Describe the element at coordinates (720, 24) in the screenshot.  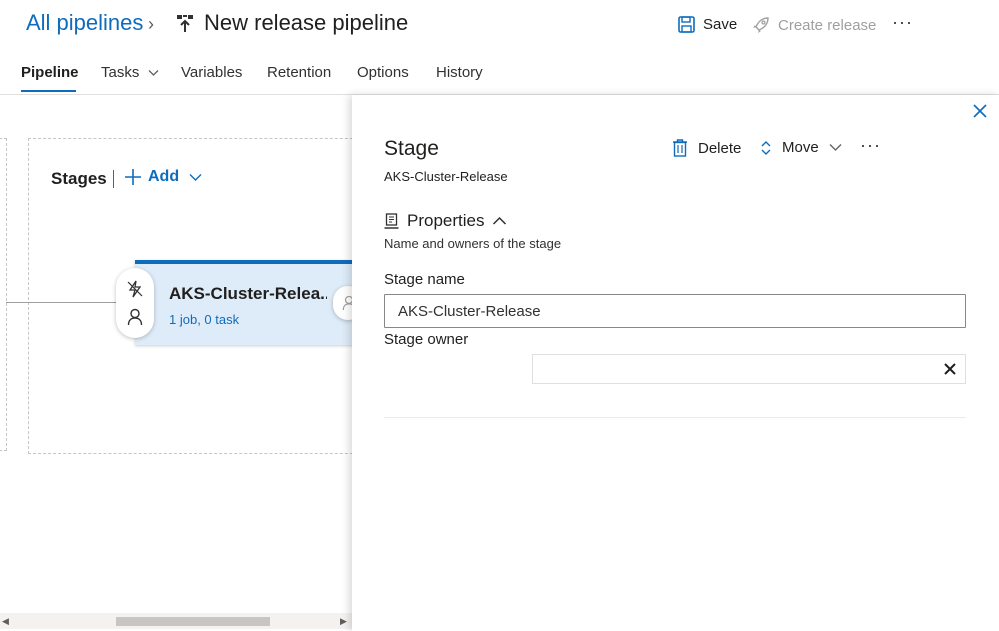
I see `save-label: Save` at that location.